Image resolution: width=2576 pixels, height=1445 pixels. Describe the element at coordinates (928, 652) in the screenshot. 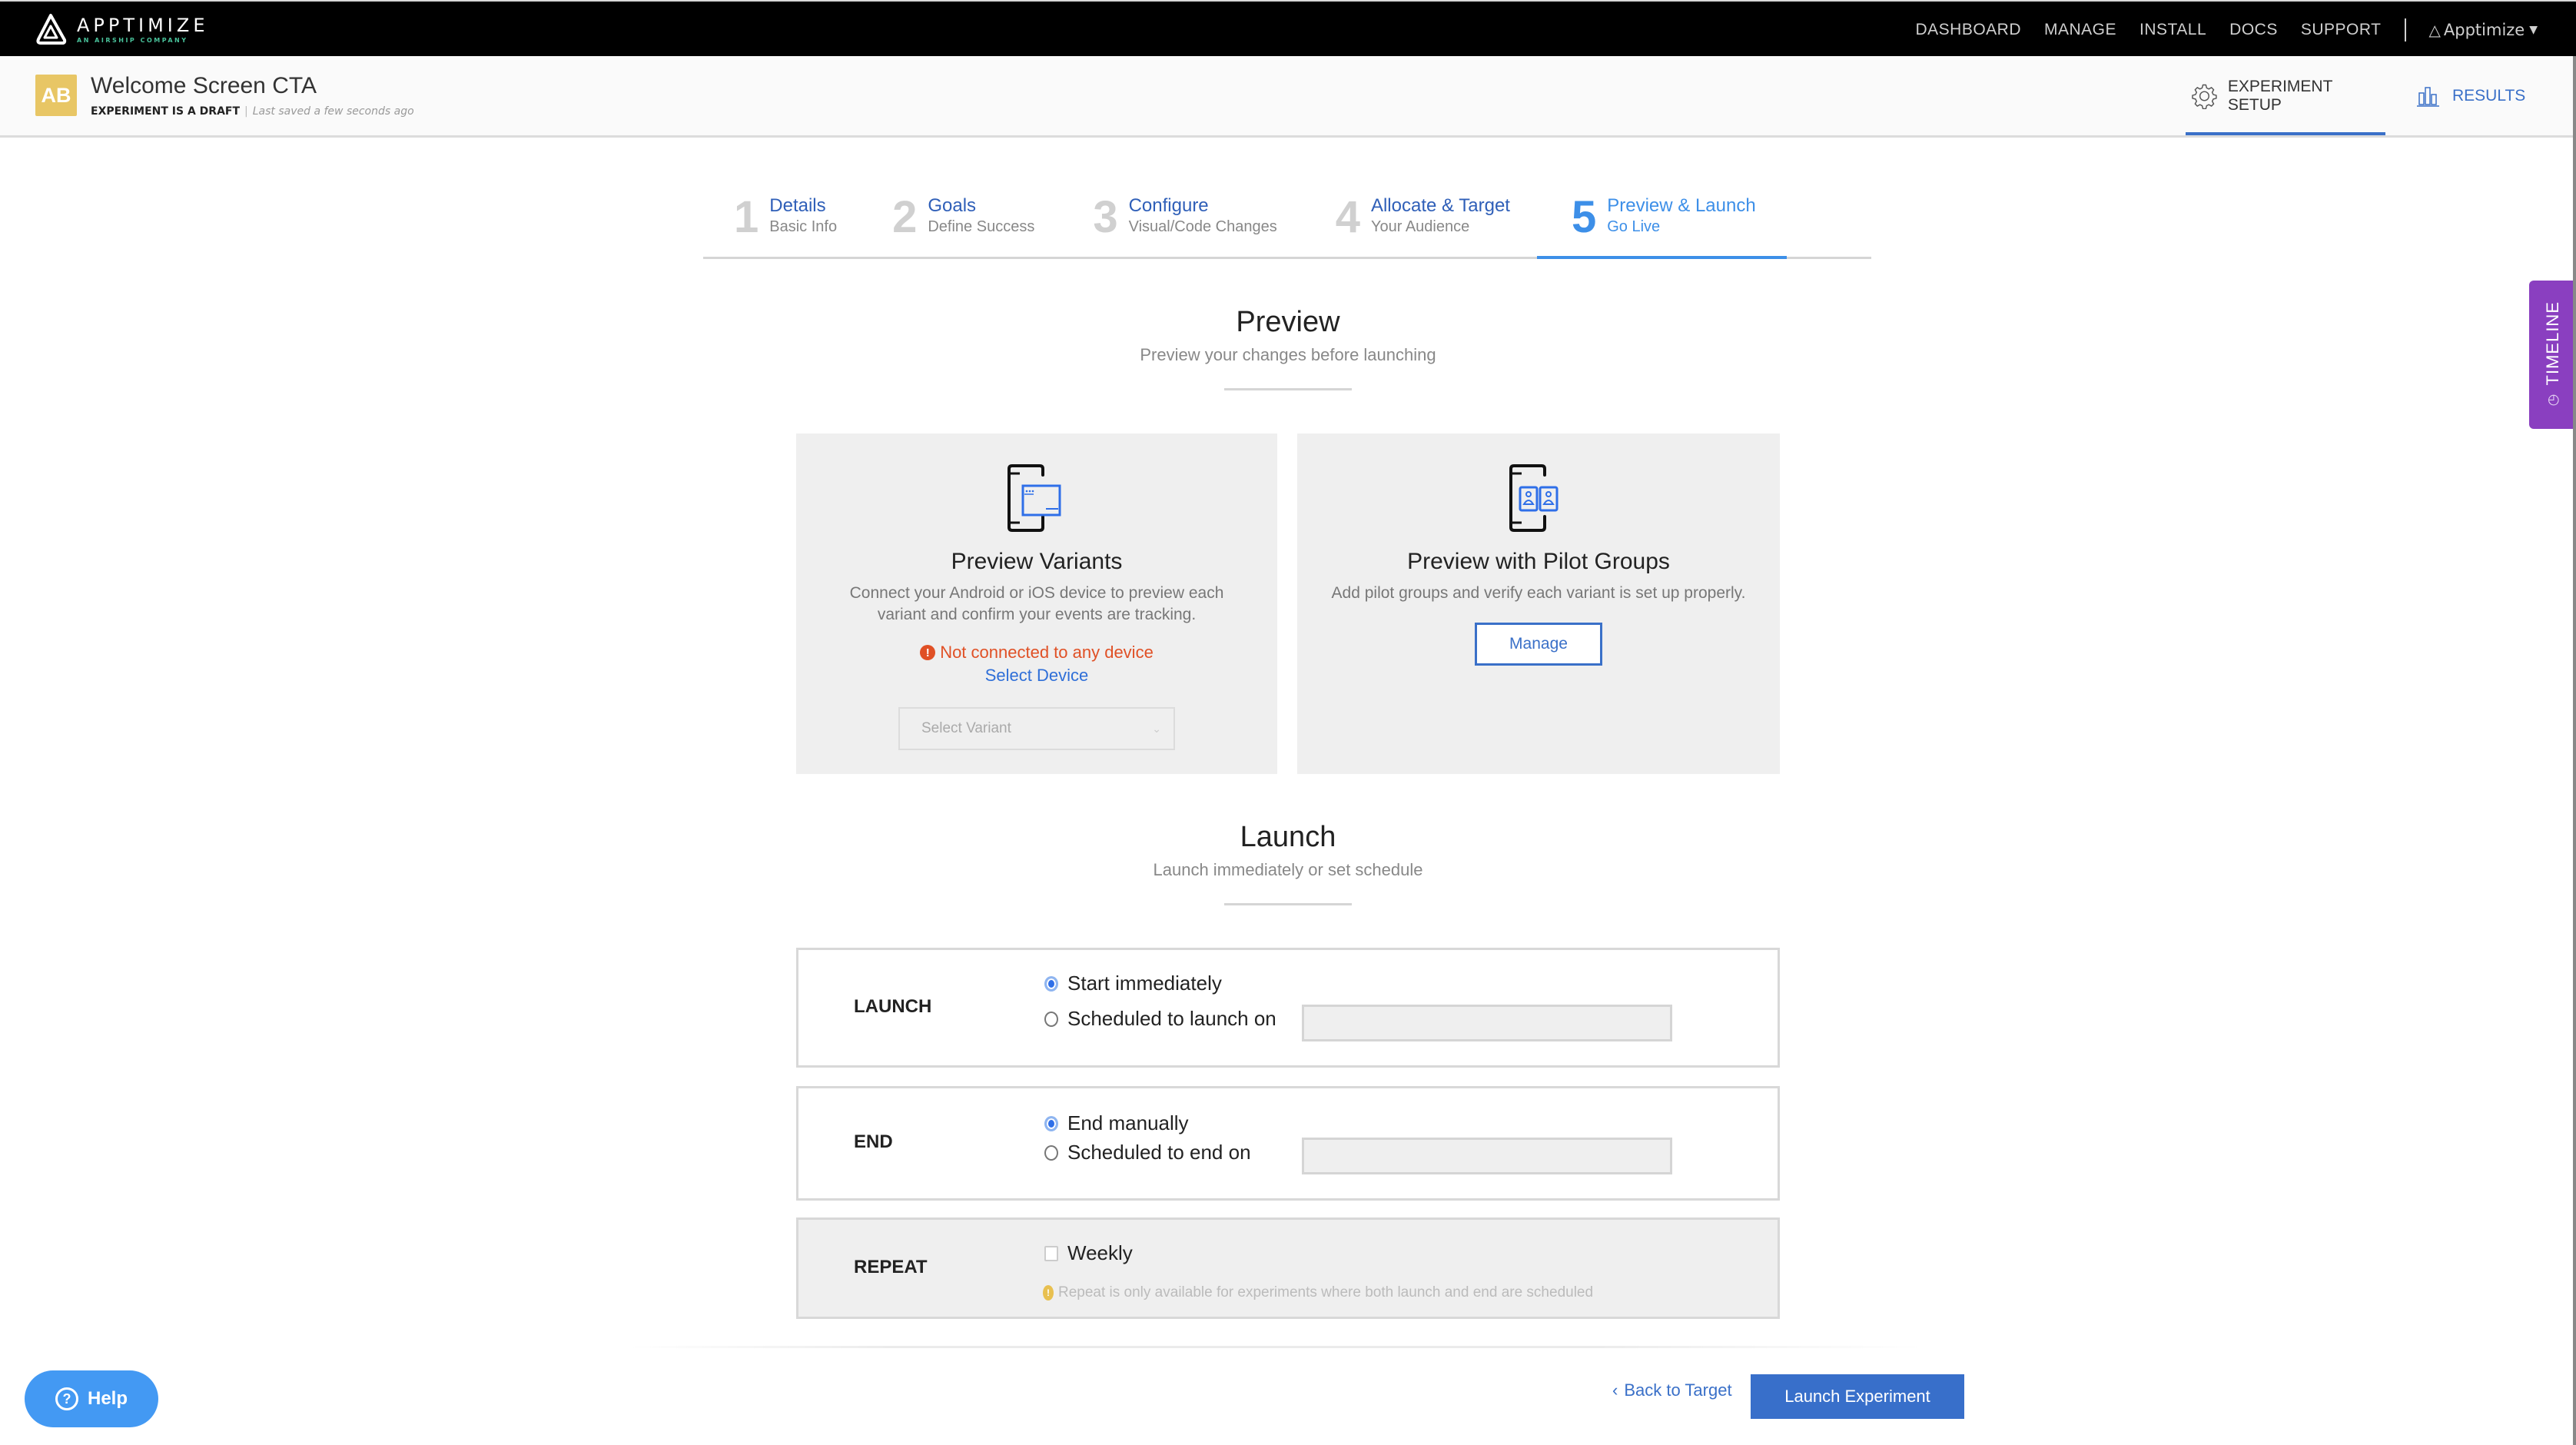

I see `error-icon: !` at that location.